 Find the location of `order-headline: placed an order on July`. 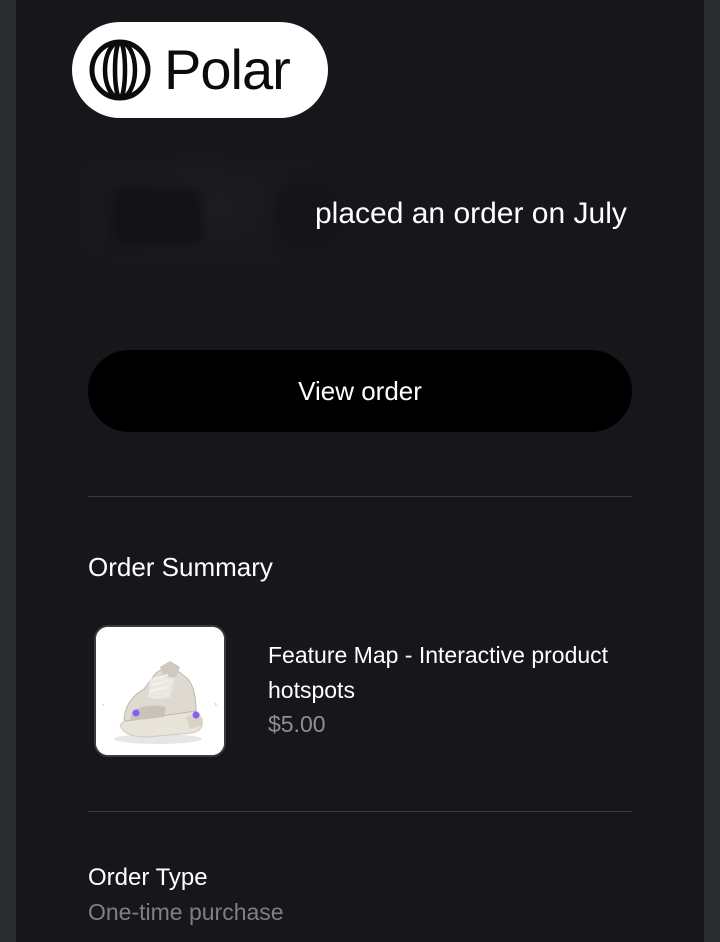

order-headline: placed an order on July is located at coordinates (471, 213).